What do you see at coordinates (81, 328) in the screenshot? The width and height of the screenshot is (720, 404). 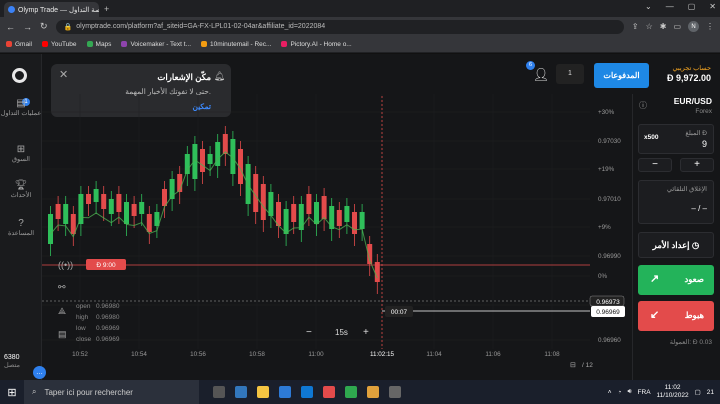 I see `ohlc-low-label: low` at bounding box center [81, 328].